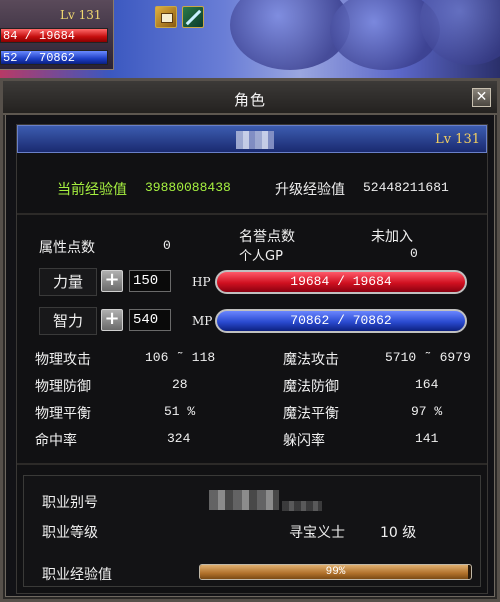 The width and height of the screenshot is (500, 602). What do you see at coordinates (112, 320) in the screenshot?
I see `add-intelligence-button: +` at bounding box center [112, 320].